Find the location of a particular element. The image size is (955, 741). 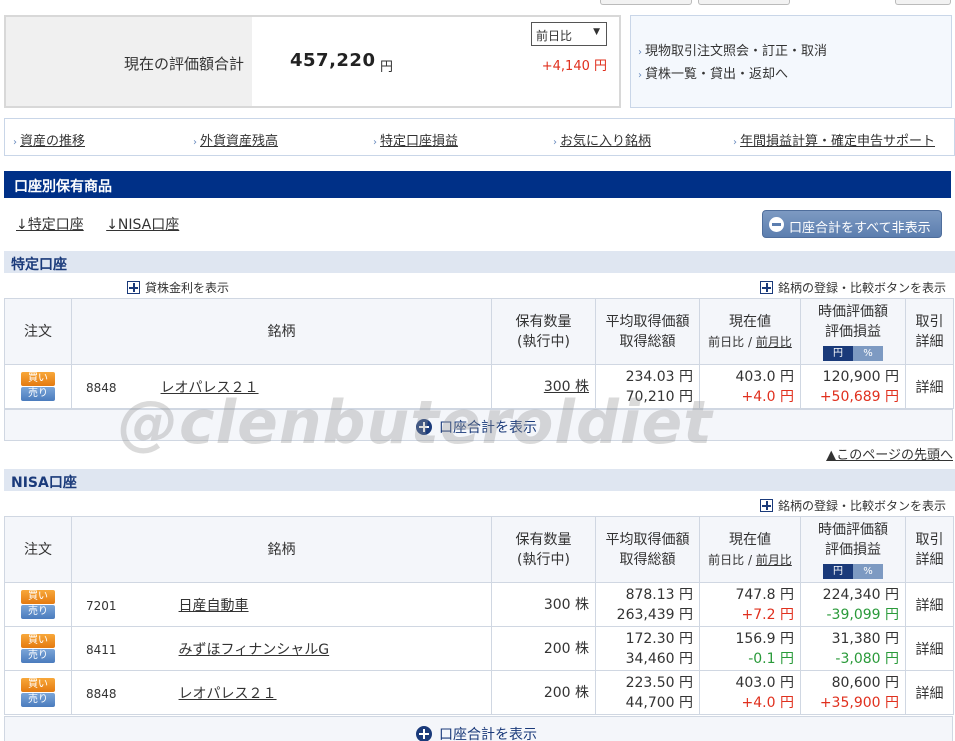

valuation-label-cell: 現在の評価額合計 is located at coordinates (129, 61).